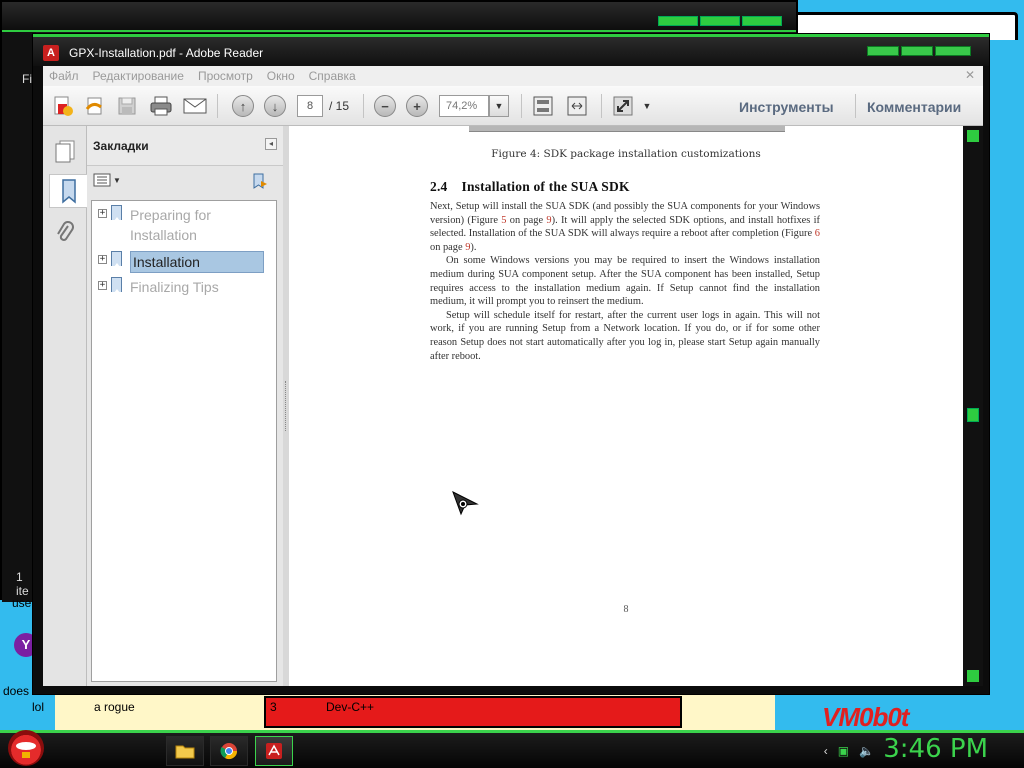 The width and height of the screenshot is (1024, 768). I want to click on menu-close-icon: ✕, so click(970, 75).